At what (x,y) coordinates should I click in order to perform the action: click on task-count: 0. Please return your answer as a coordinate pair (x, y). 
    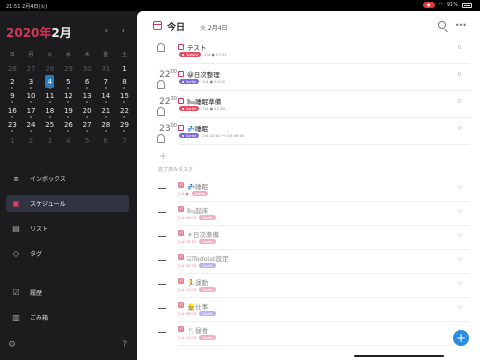
    Looking at the image, I should click on (459, 260).